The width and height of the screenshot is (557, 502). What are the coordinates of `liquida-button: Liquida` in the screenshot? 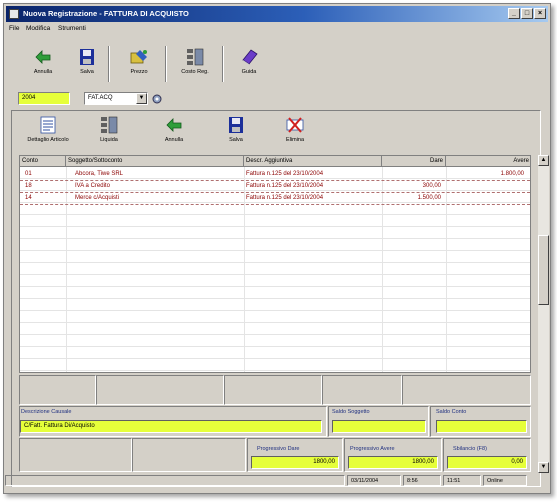 It's located at (109, 129).